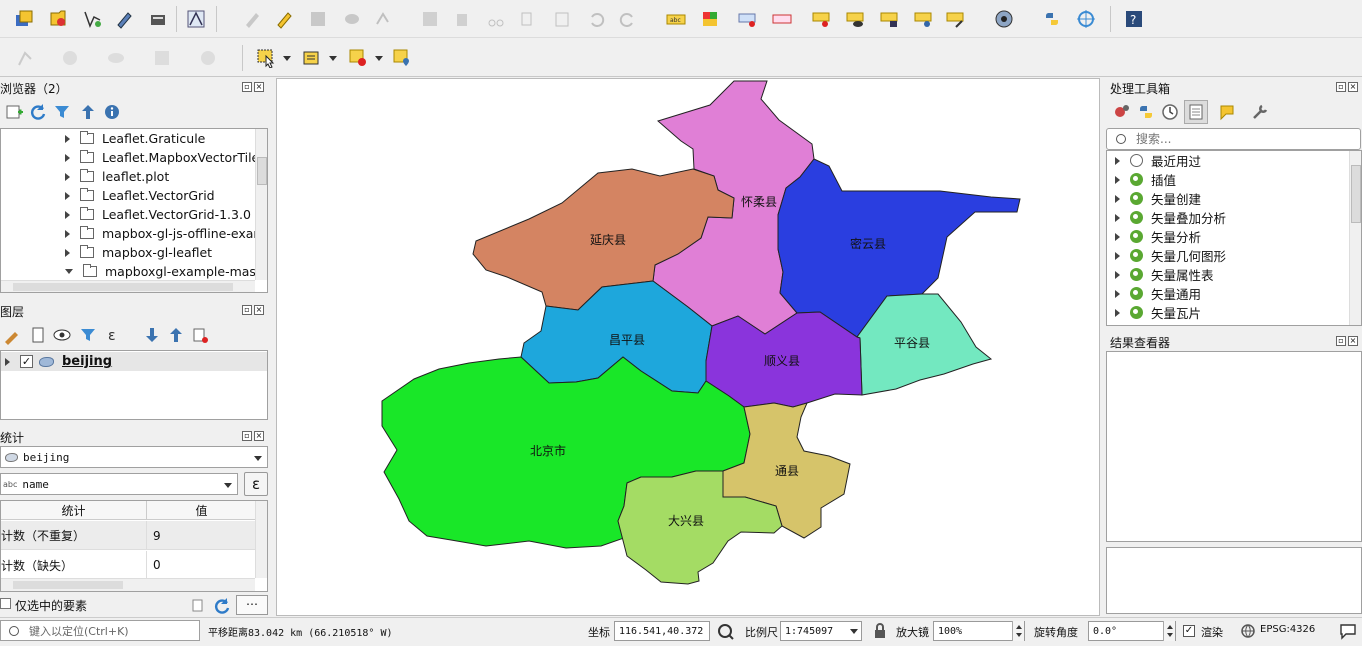 The height and width of the screenshot is (646, 1362). Describe the element at coordinates (74, 510) in the screenshot. I see `stat-column-header: 统计` at that location.